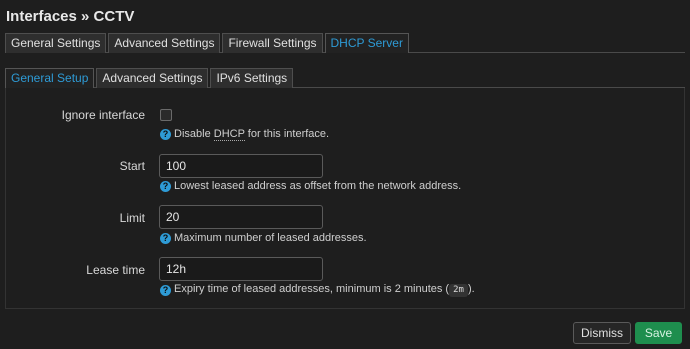  Describe the element at coordinates (166, 115) in the screenshot. I see `ignore-interface-checkbox` at that location.